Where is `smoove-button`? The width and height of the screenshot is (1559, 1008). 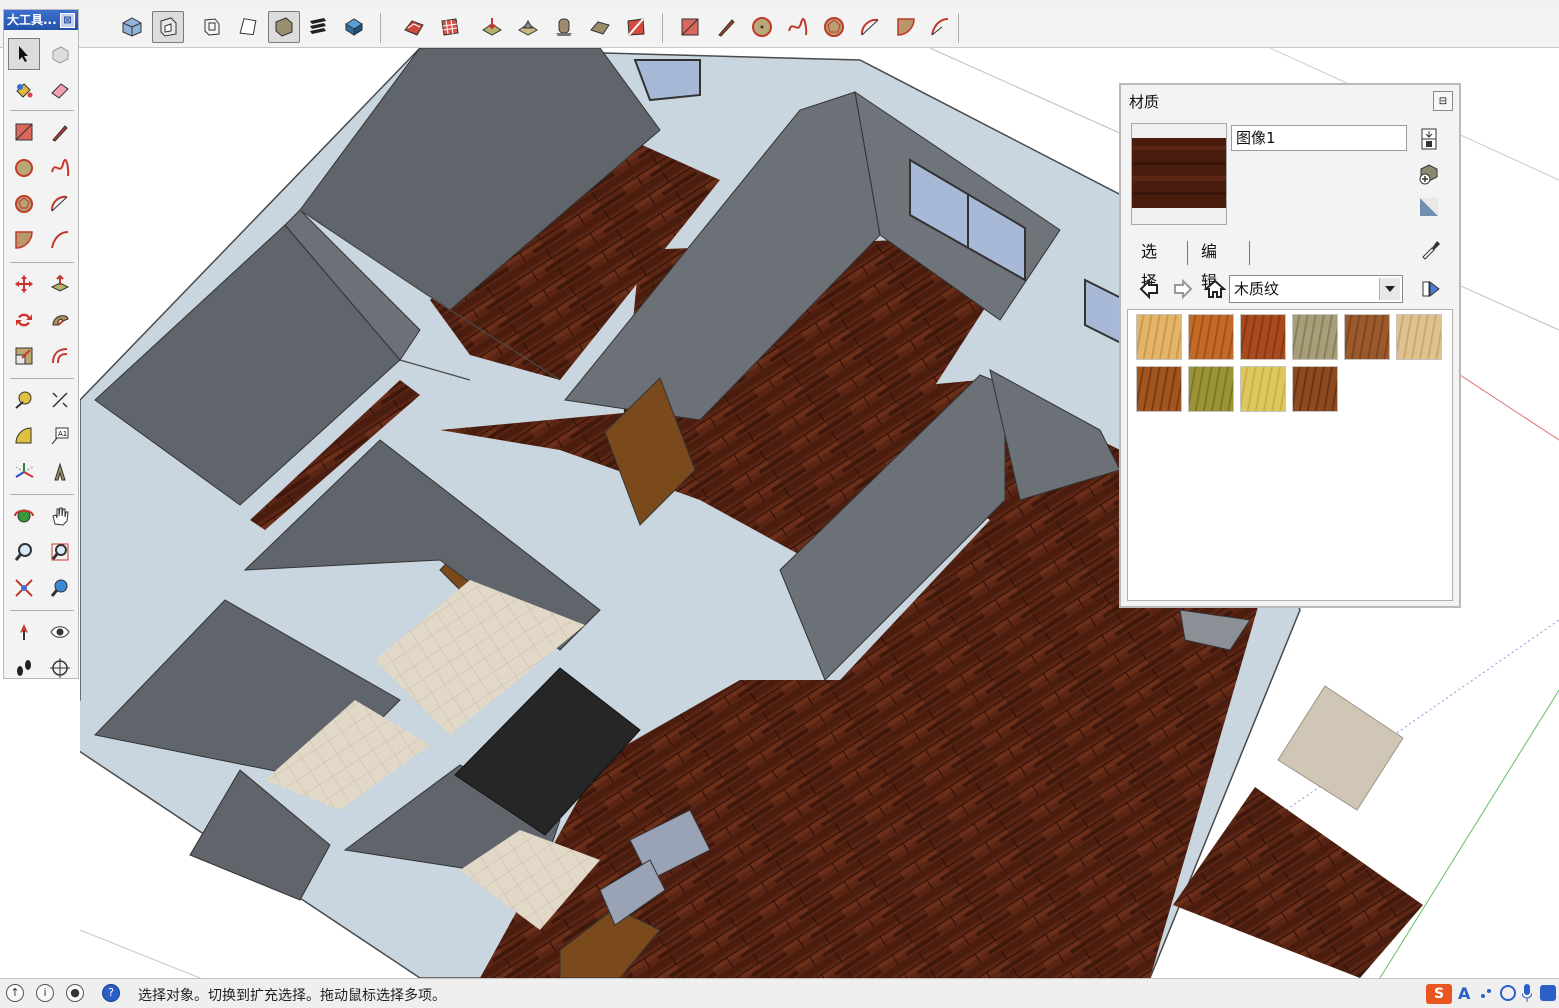
smoove-button is located at coordinates (492, 27).